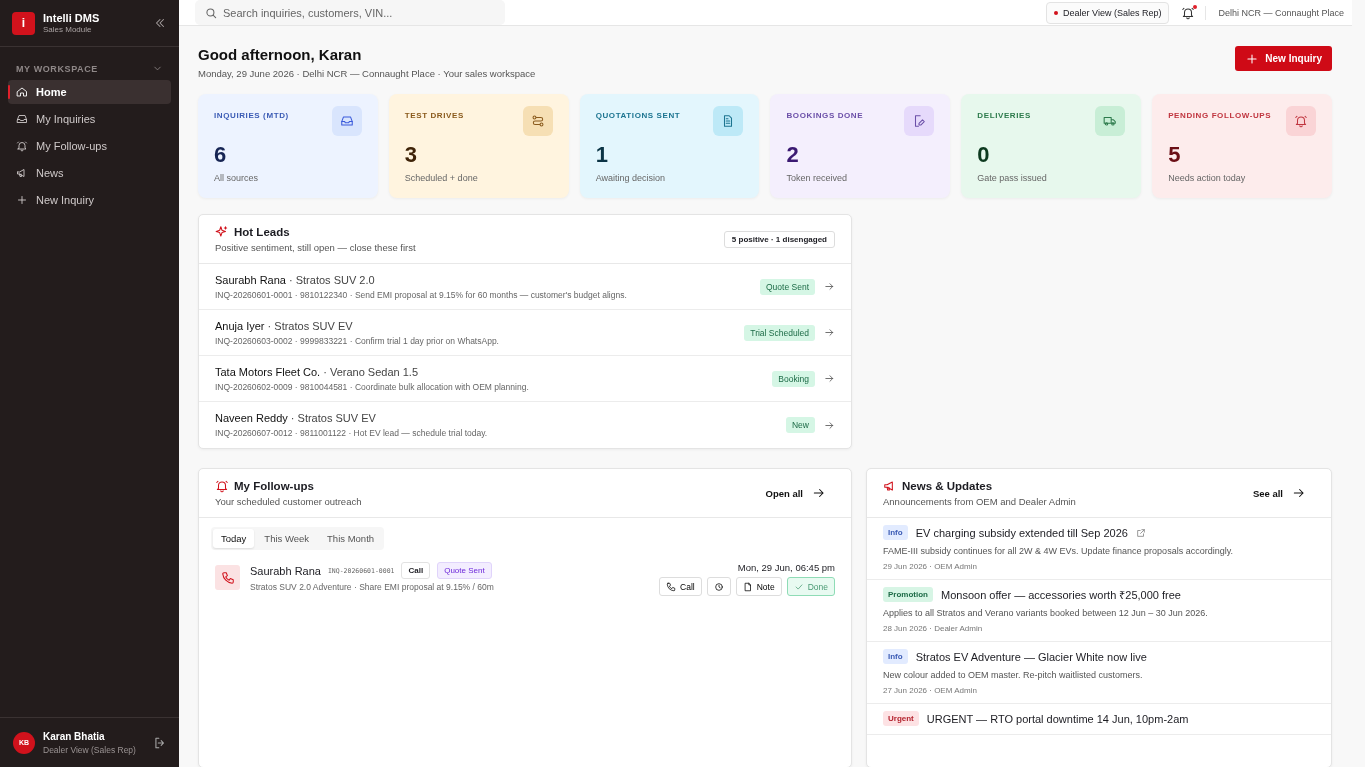 The width and height of the screenshot is (1365, 767). What do you see at coordinates (1175, 155) in the screenshot?
I see `stat-value: 5` at bounding box center [1175, 155].